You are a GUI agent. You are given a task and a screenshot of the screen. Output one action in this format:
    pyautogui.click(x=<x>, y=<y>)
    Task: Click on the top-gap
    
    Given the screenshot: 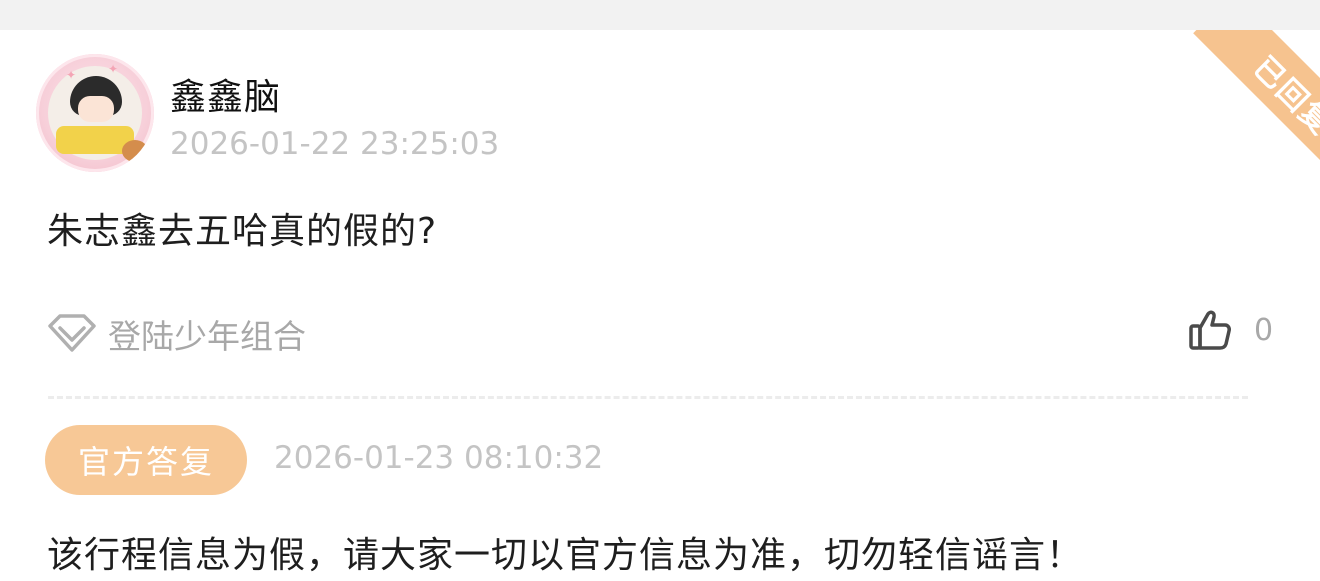 What is the action you would take?
    pyautogui.click(x=660, y=15)
    